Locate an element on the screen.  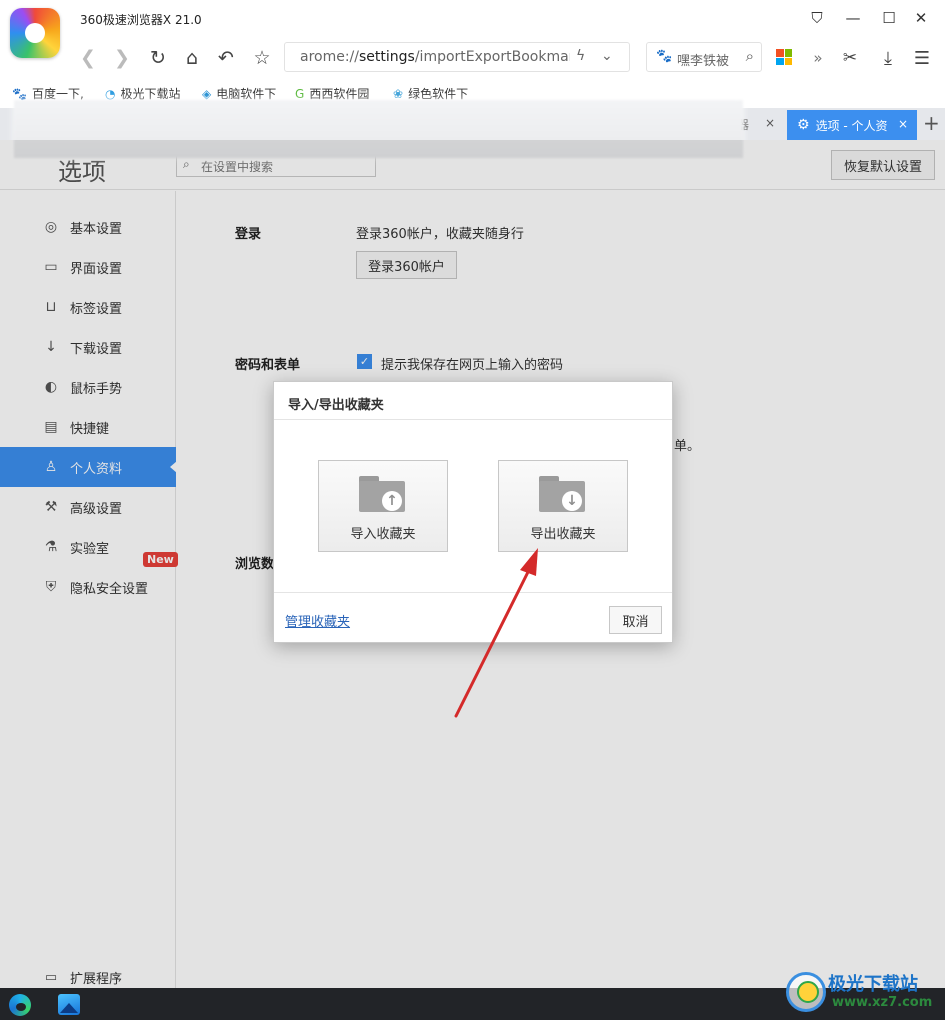
pc-icon: ◈ is located at coordinates (207, 93).